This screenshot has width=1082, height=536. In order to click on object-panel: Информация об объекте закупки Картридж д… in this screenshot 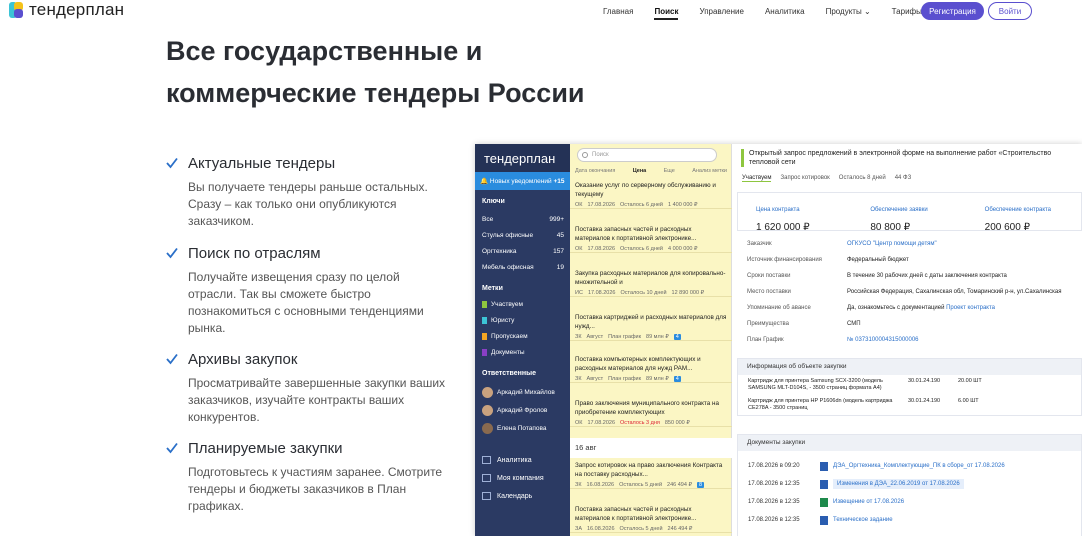, I will do `click(909, 387)`.